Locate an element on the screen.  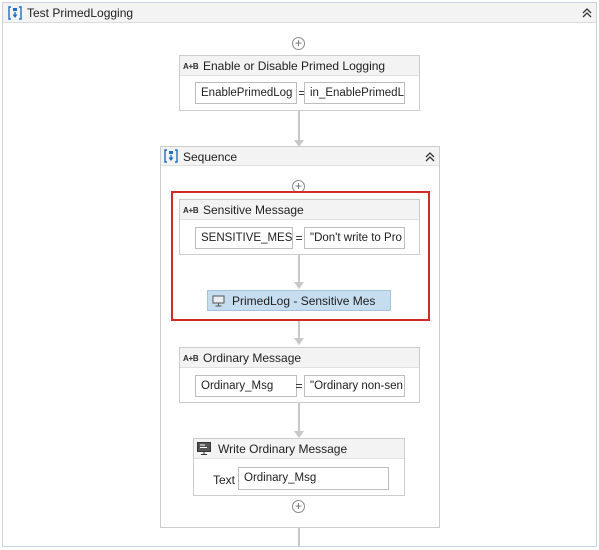
assign-title: Ordinary Message is located at coordinates (252, 358).